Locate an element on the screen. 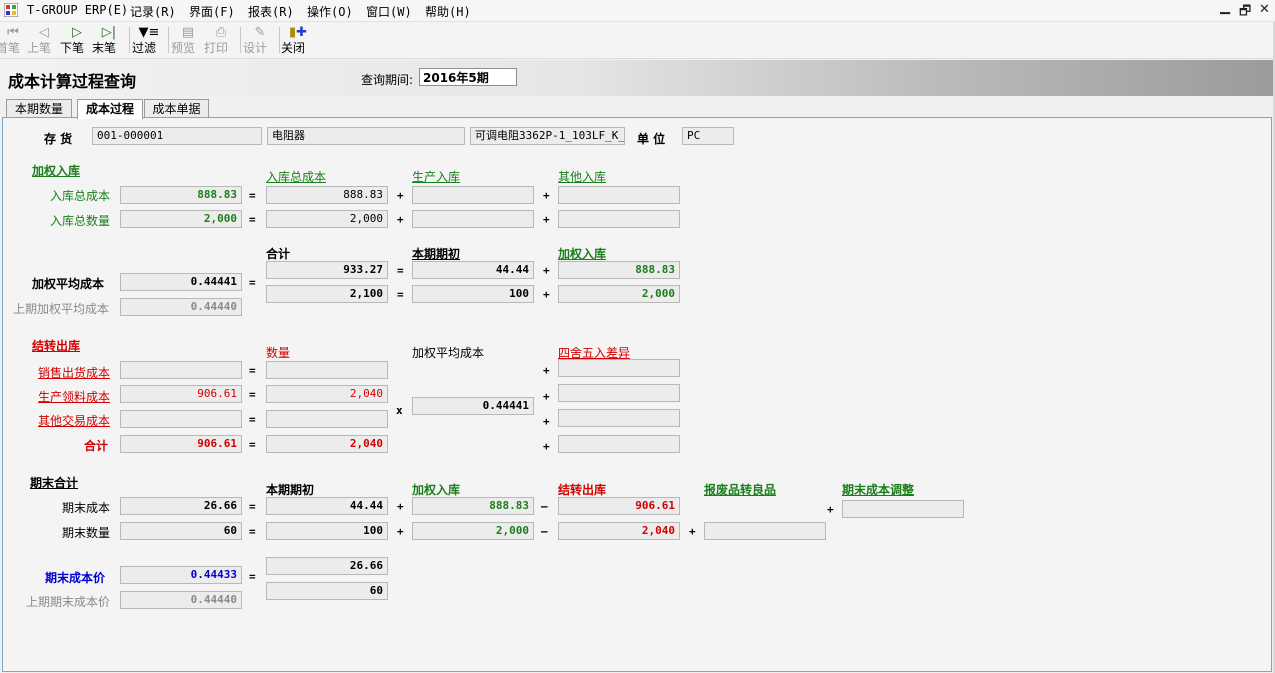 The height and width of the screenshot is (673, 1275). production-in-cost-field is located at coordinates (473, 195).